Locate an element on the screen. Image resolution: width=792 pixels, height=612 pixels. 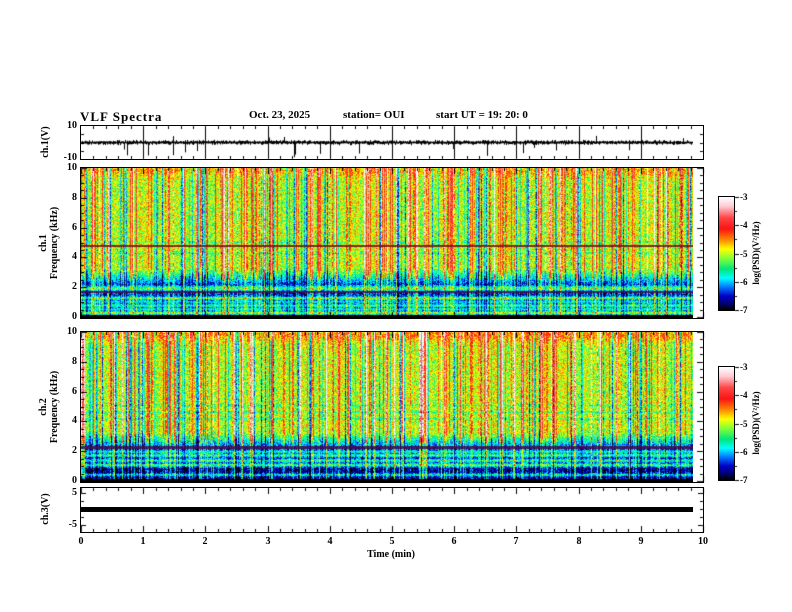
tick-label: 7 is located at coordinates (516, 541).